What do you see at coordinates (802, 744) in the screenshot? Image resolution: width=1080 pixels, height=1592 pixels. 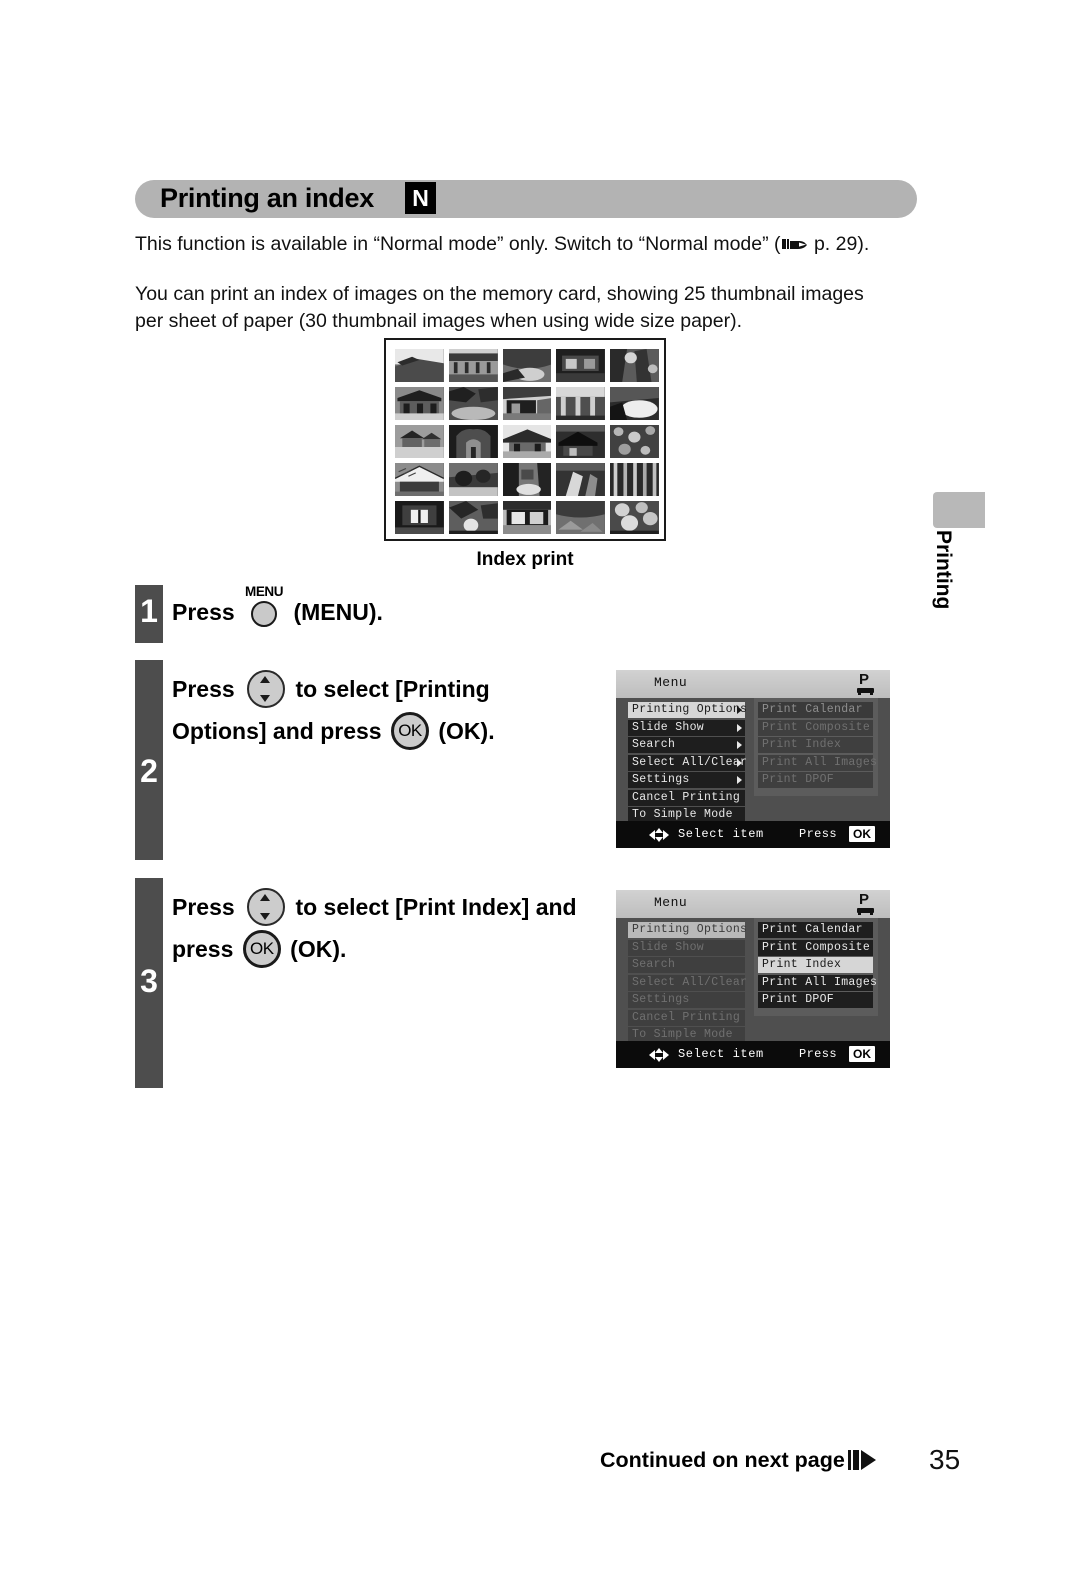 I see `submenu-item-label: Print Index` at bounding box center [802, 744].